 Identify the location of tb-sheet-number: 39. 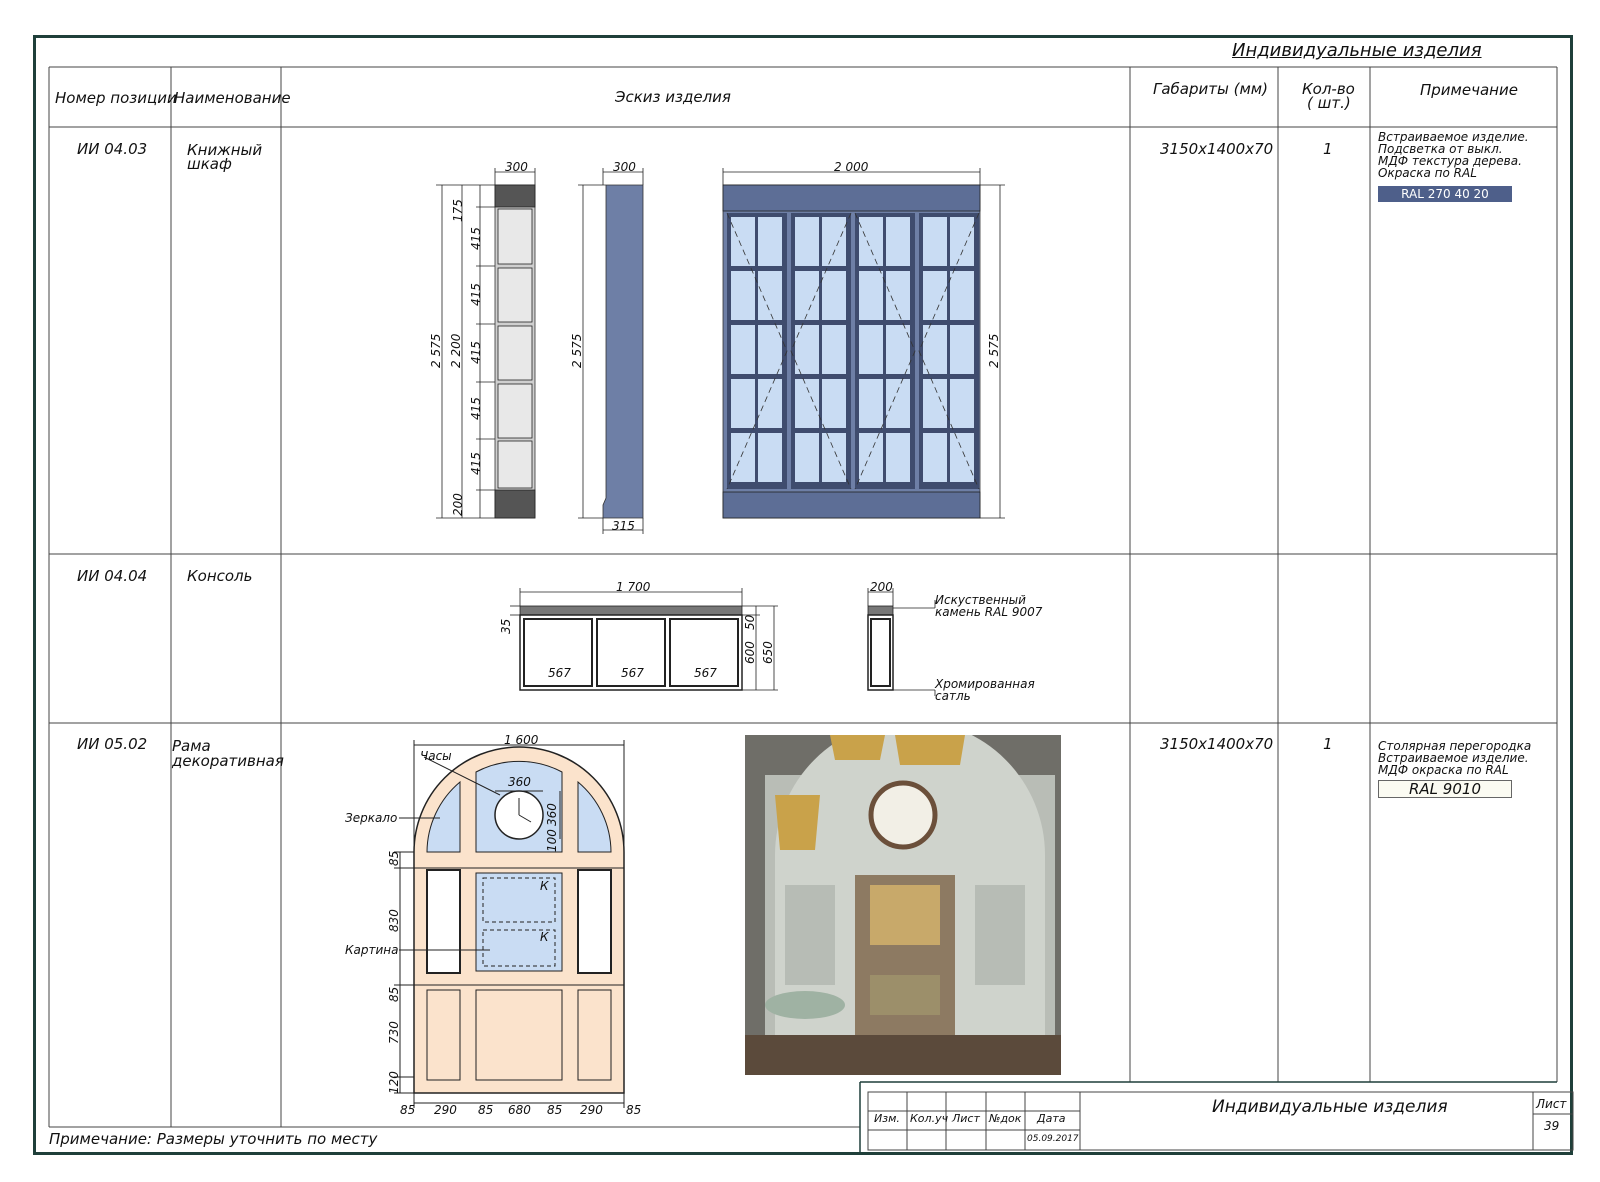
(1552, 1126).